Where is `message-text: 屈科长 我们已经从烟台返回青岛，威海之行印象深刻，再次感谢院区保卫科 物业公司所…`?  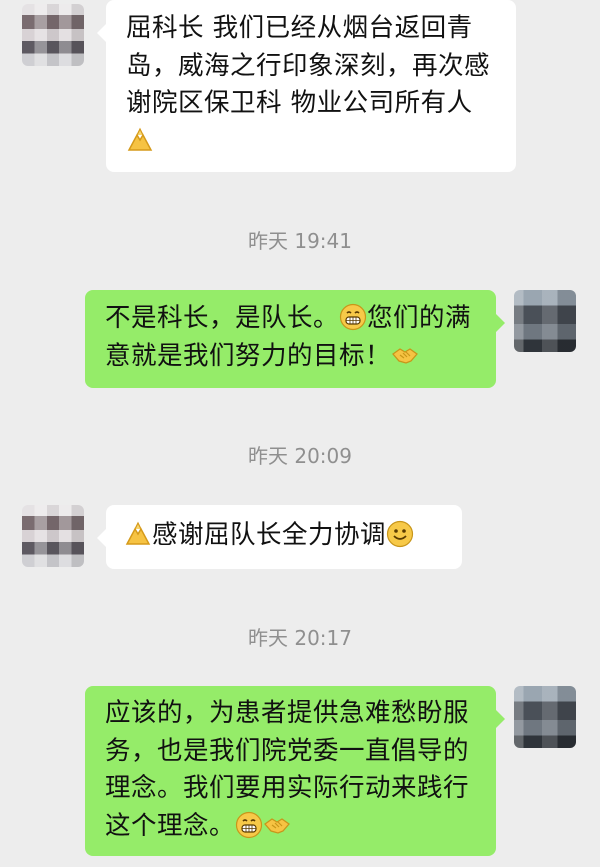 message-text: 屈科长 我们已经从烟台返回青岛，威海之行印象深刻，再次感谢院区保卫科 物业公司所… is located at coordinates (308, 65).